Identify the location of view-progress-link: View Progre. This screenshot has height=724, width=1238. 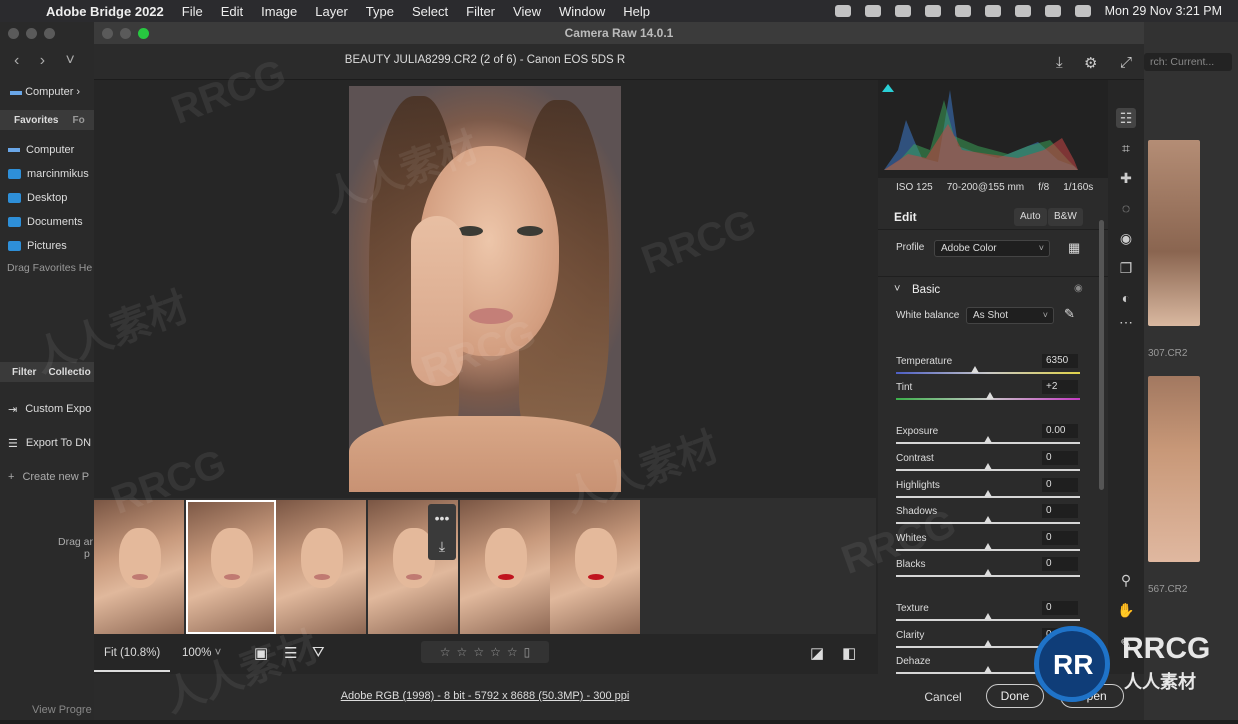
(62, 710).